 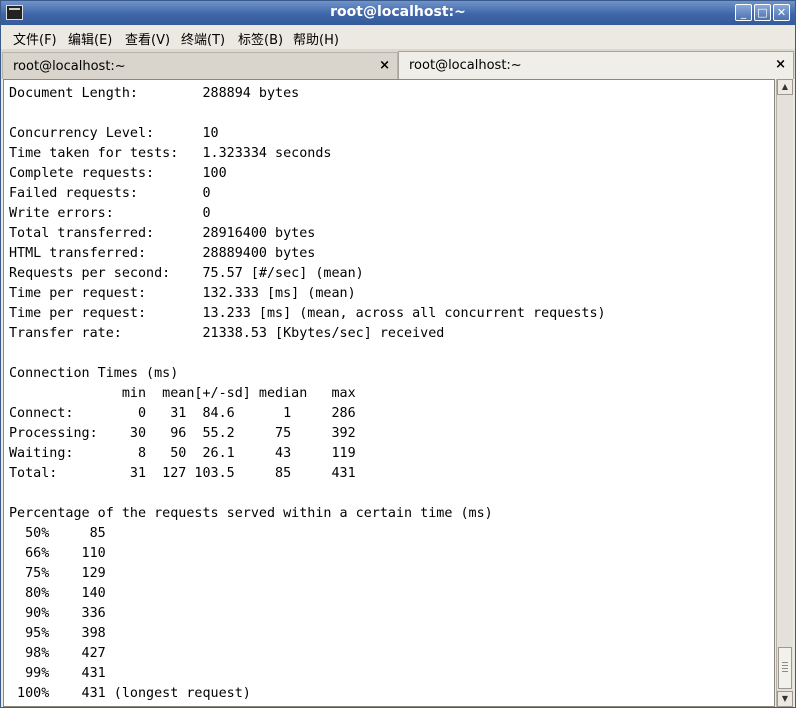 I want to click on terminal-line: Time per request: 132.333 [ms] (mean), so click(x=182, y=293).